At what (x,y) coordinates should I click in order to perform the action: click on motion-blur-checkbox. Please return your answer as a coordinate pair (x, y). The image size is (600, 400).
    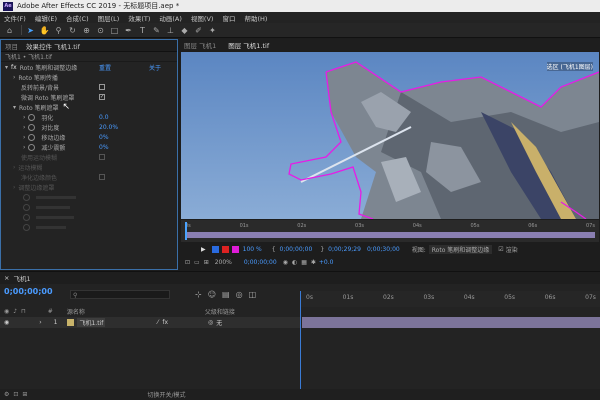
    Looking at the image, I should click on (102, 157).